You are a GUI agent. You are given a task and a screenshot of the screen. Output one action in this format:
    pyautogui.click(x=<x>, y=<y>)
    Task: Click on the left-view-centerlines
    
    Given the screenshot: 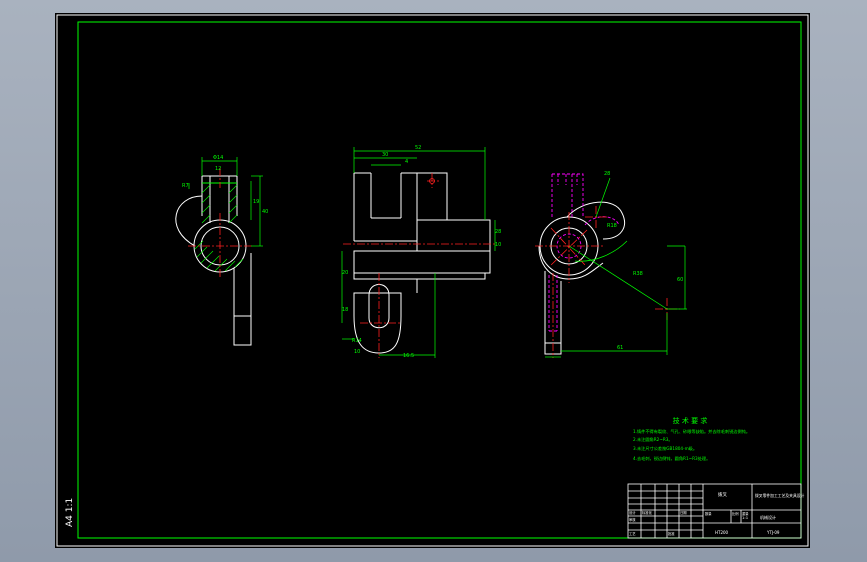 What is the action you would take?
    pyautogui.click(x=220, y=223)
    